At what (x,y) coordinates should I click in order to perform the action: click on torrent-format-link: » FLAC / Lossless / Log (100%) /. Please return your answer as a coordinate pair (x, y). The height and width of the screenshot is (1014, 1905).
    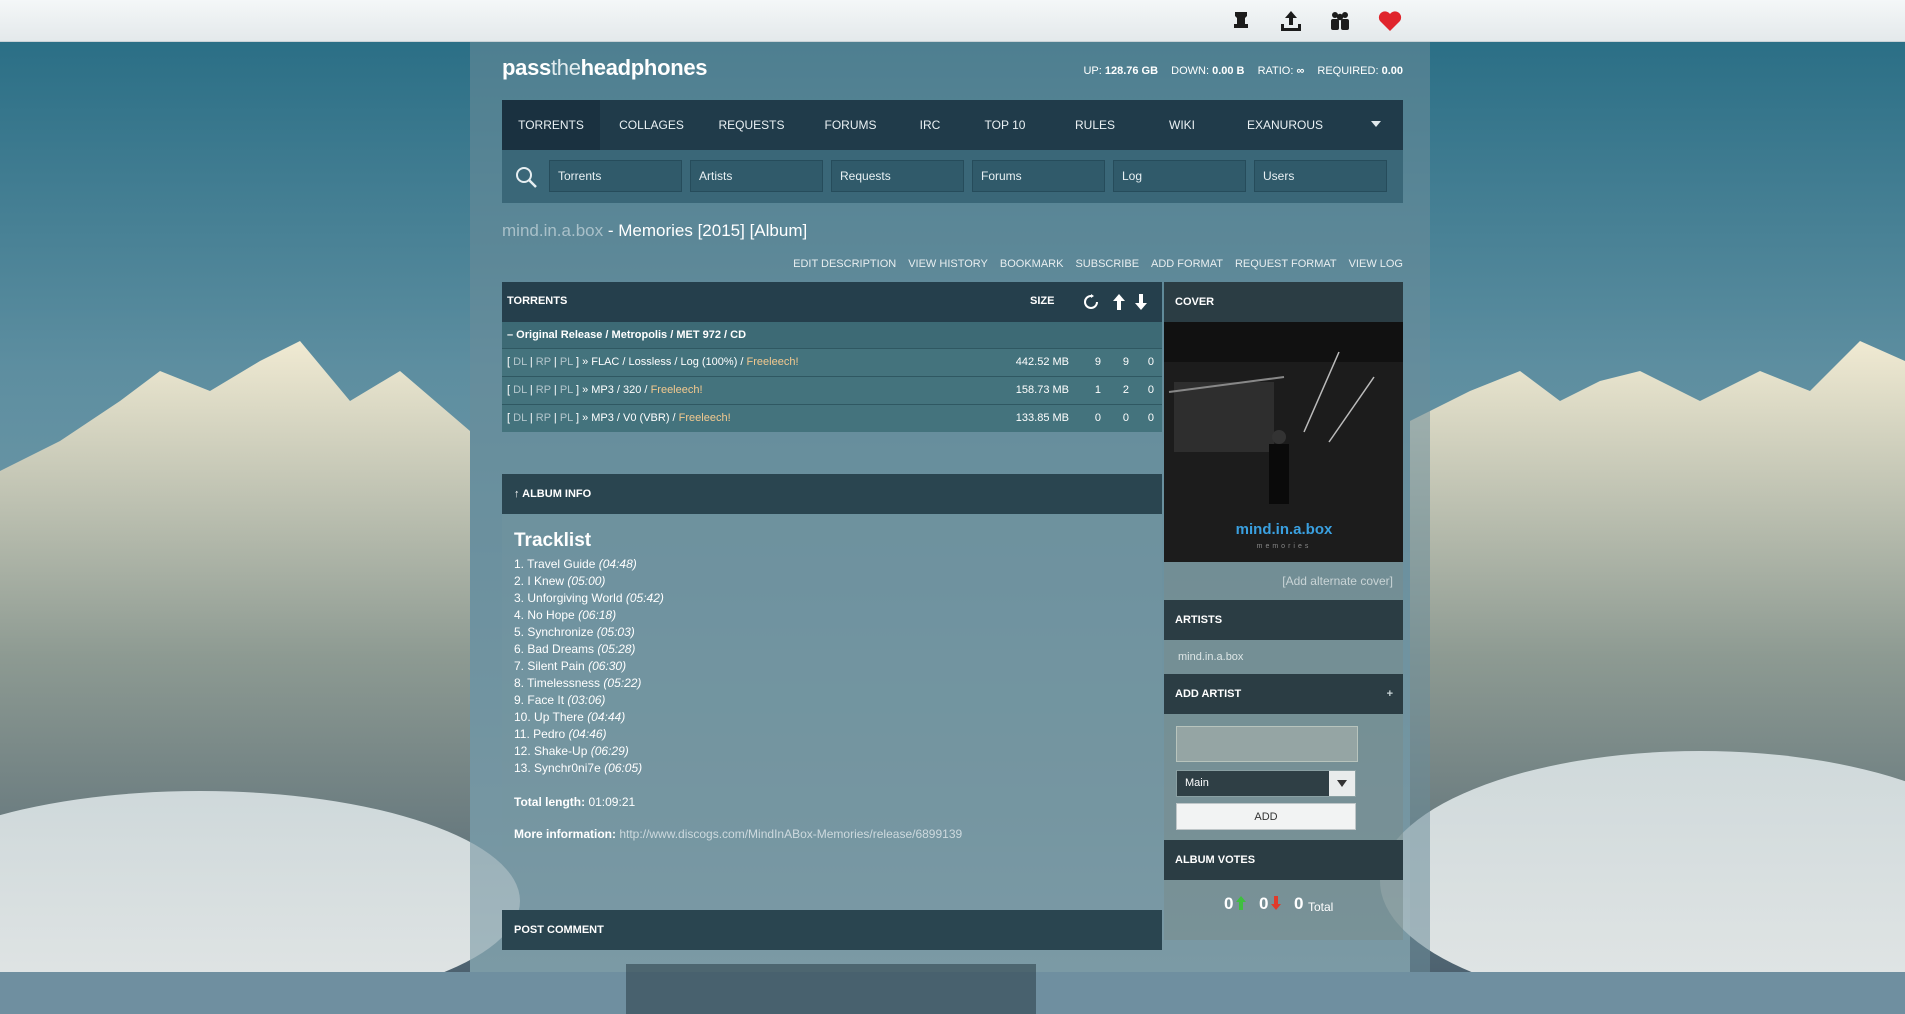
    Looking at the image, I should click on (662, 362).